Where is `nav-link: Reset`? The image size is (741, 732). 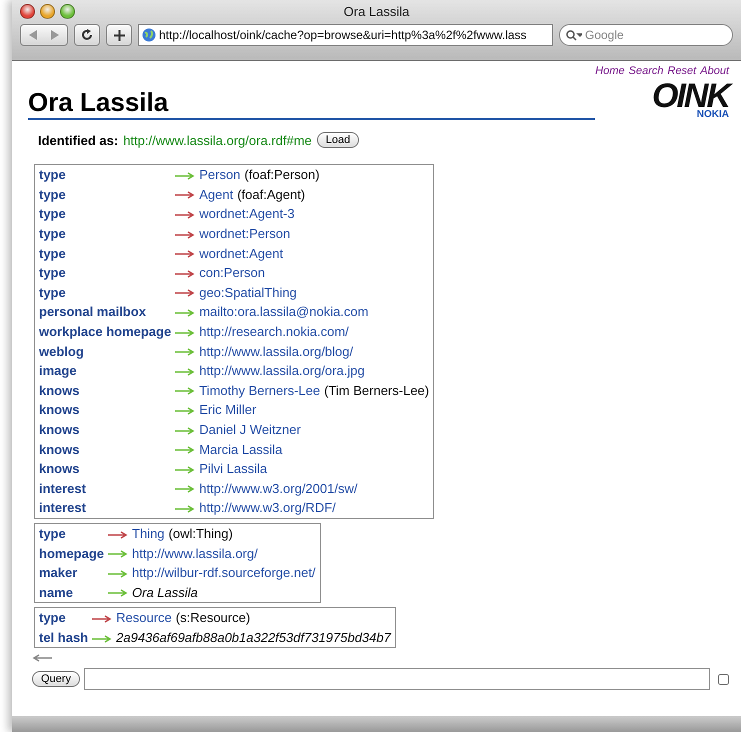
nav-link: Reset is located at coordinates (682, 71).